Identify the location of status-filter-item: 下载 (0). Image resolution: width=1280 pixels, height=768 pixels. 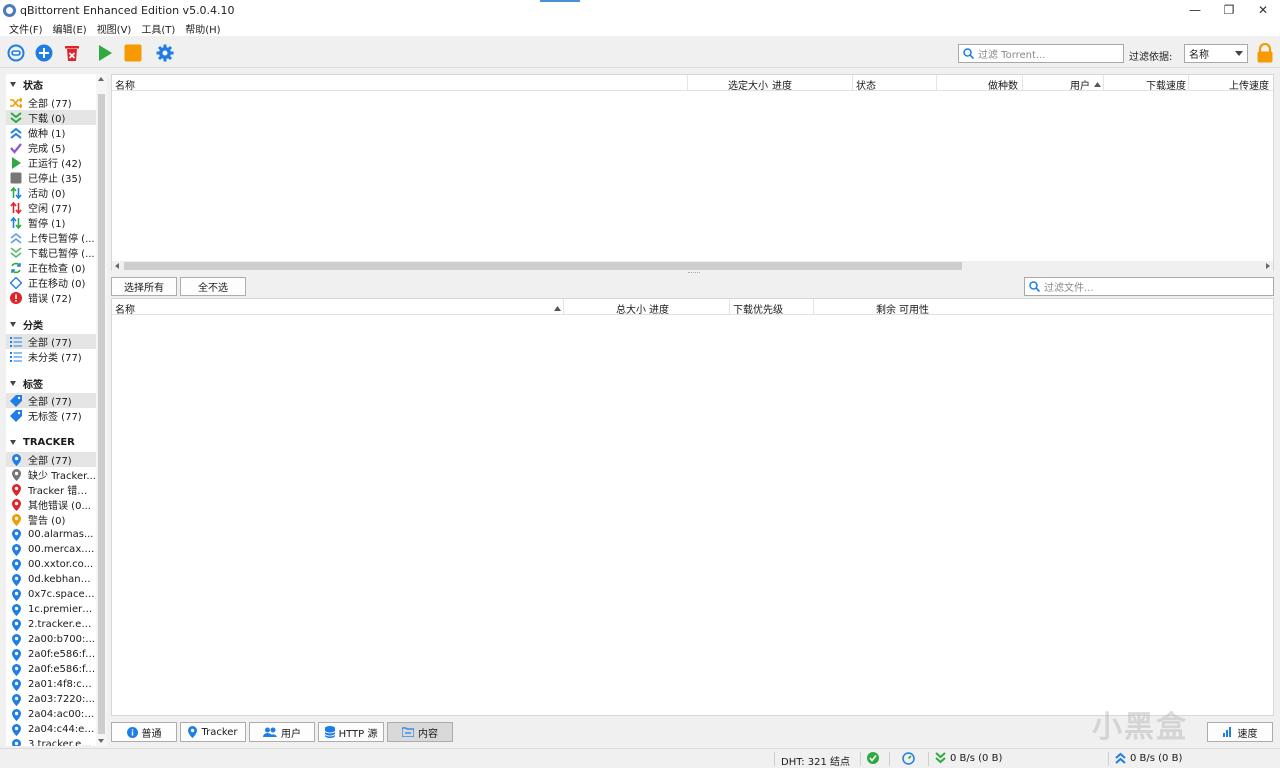
(51, 117).